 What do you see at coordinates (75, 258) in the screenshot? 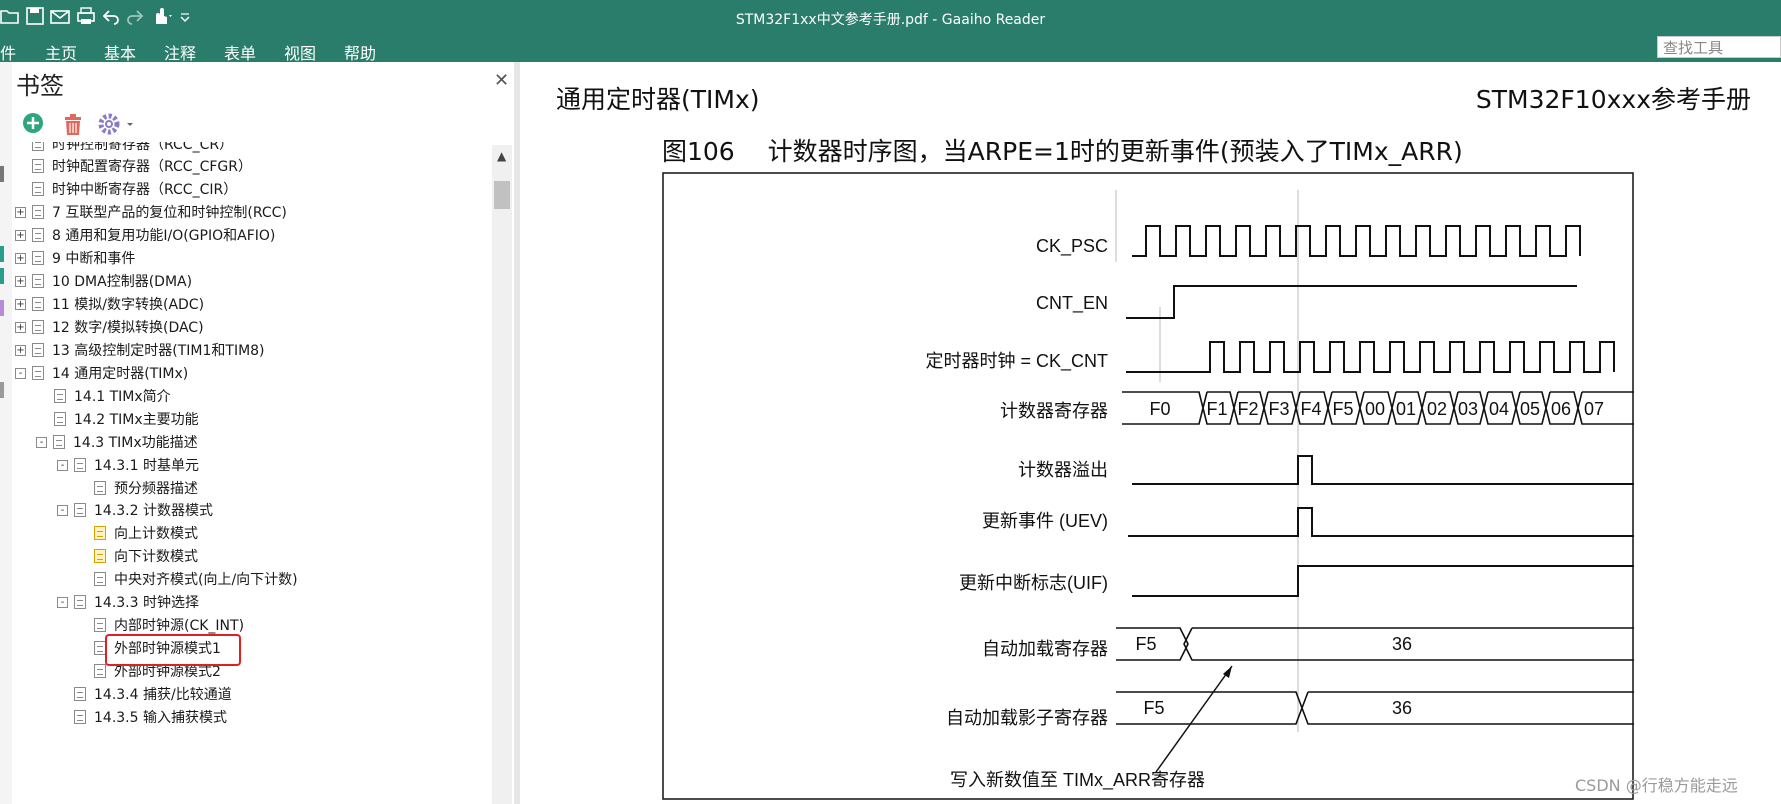
I see `tree-item: +9 中断和事件` at bounding box center [75, 258].